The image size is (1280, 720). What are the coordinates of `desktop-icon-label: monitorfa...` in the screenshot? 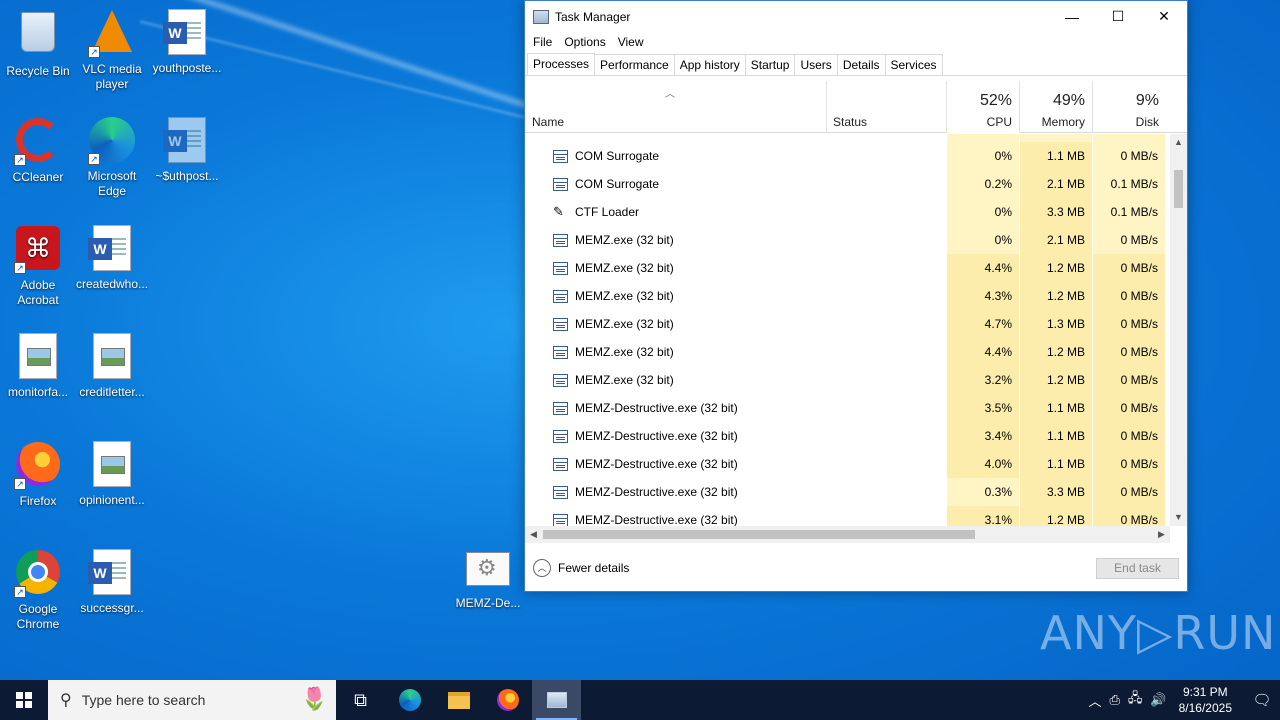 It's located at (38, 392).